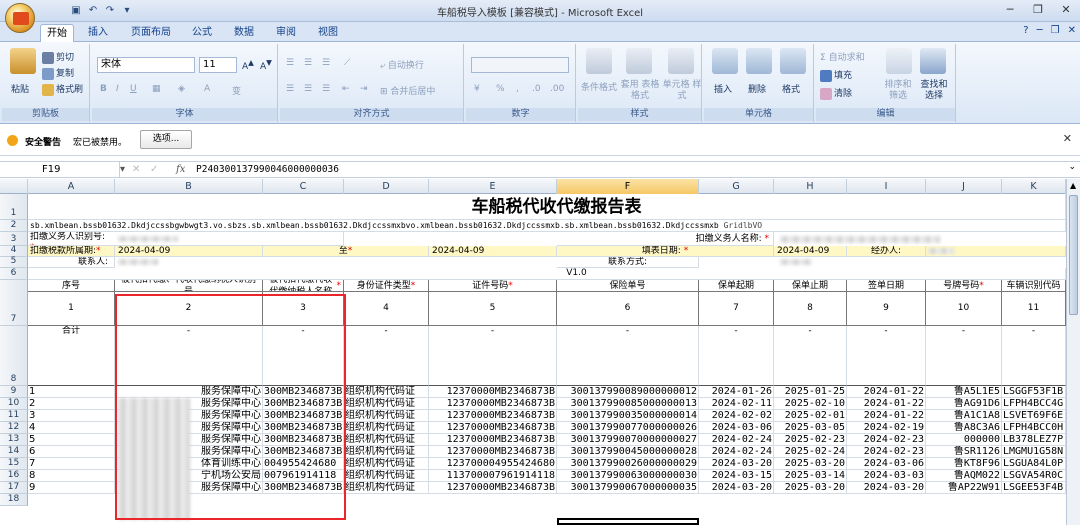  What do you see at coordinates (58, 57) in the screenshot?
I see `cut-button: 剪切` at bounding box center [58, 57].